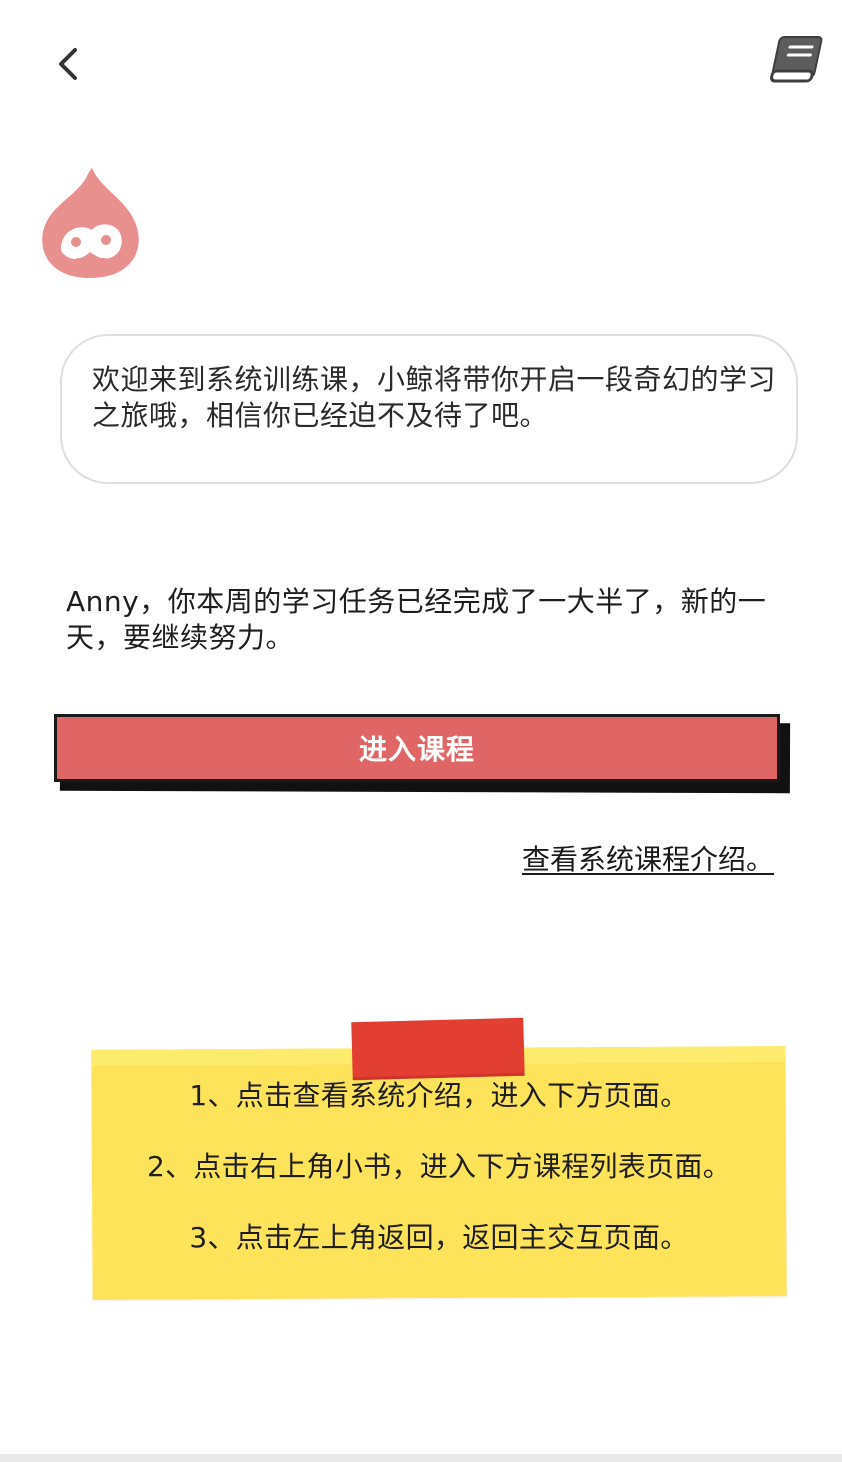  I want to click on welcome-bubble: 欢迎来到系统训练课，小鲸将带你开启一段奇幻的学习之旅哦，相信你已经迫不及待了吧。, so click(429, 409).